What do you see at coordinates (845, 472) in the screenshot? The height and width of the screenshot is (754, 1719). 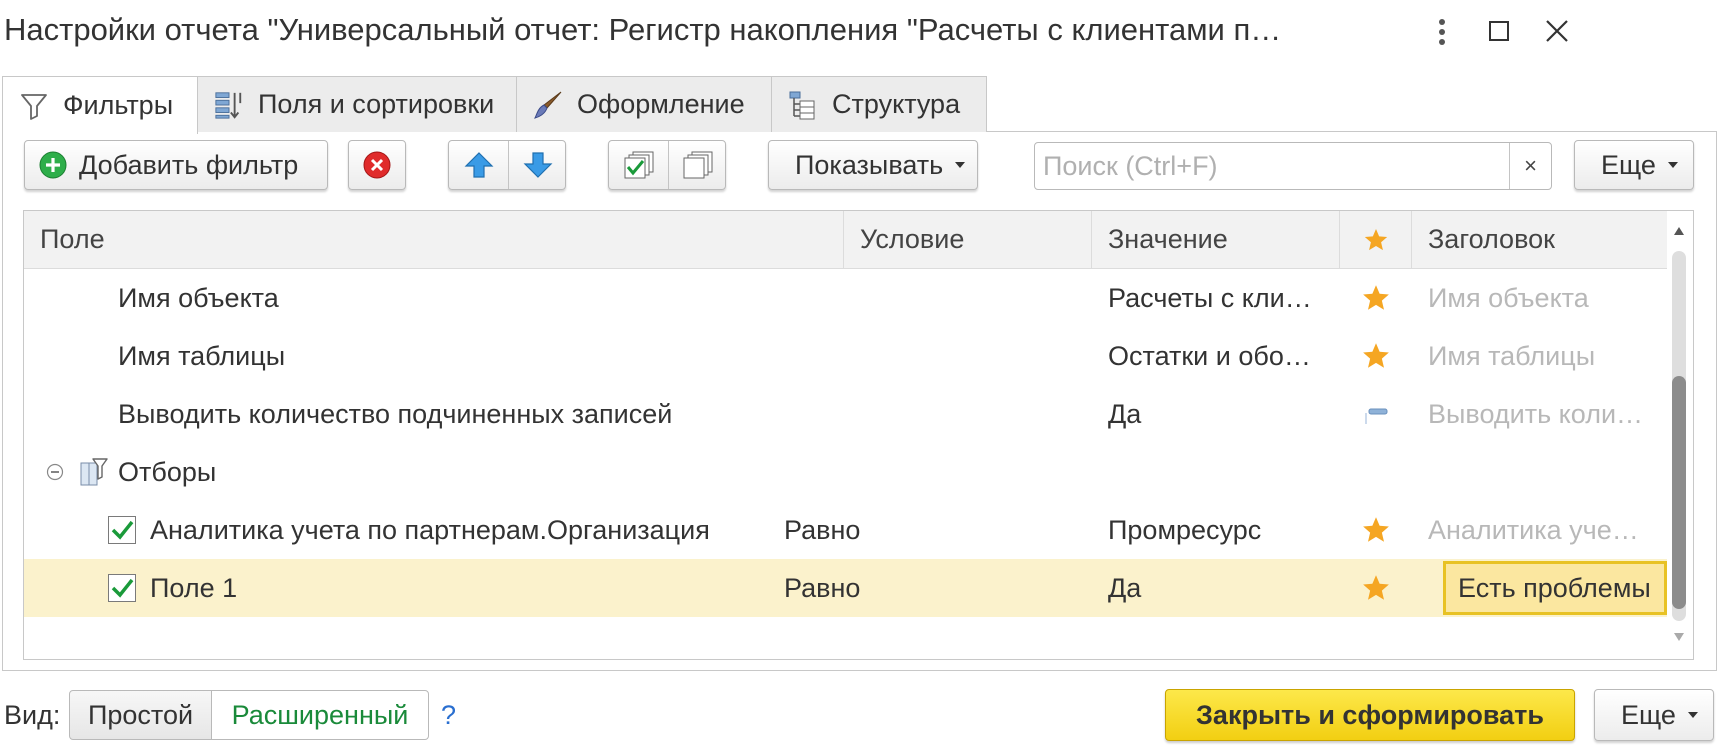 I see `group-row: Отборы` at bounding box center [845, 472].